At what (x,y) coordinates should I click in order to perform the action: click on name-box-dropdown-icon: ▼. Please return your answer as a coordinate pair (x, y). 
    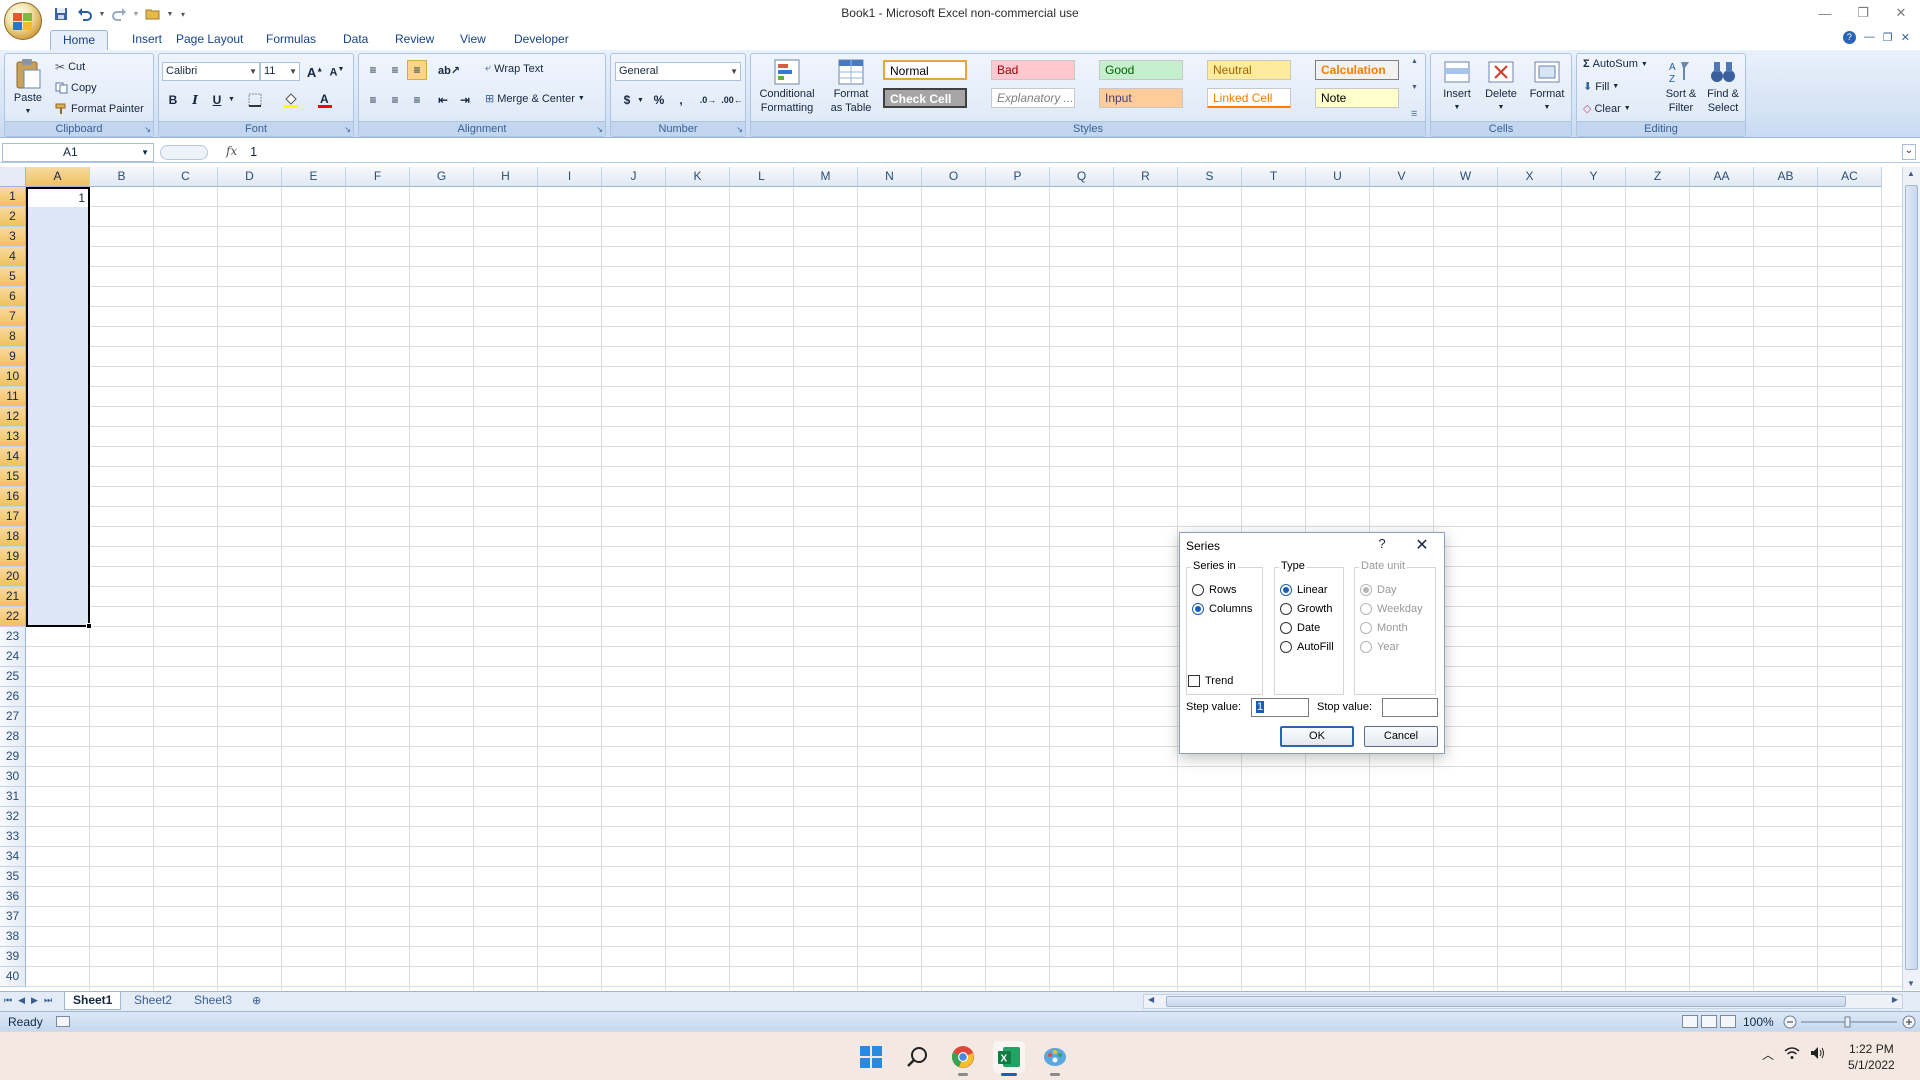
    Looking at the image, I should click on (145, 152).